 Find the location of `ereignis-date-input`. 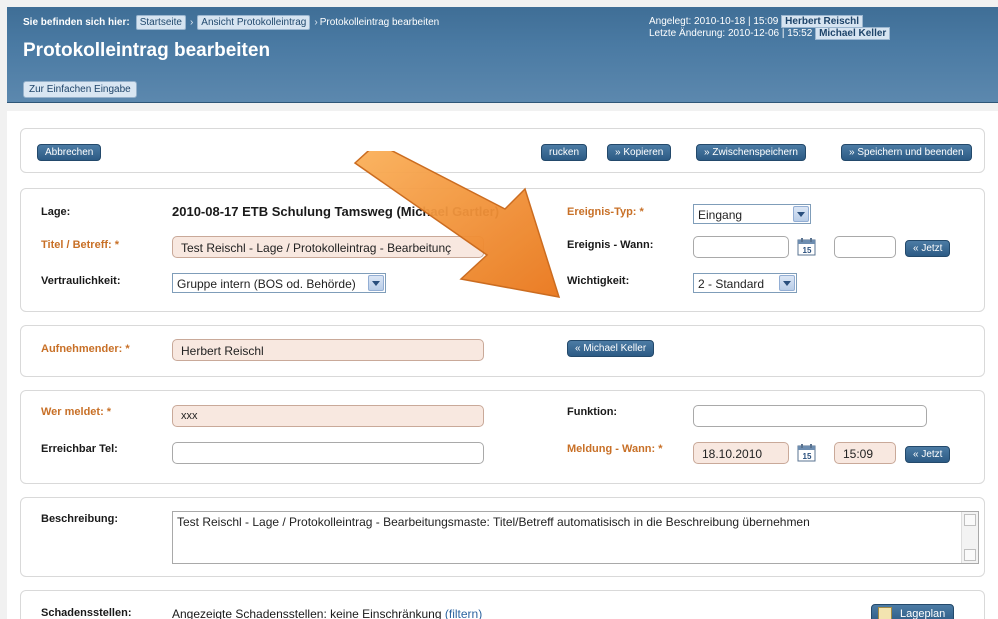

ereignis-date-input is located at coordinates (741, 247).